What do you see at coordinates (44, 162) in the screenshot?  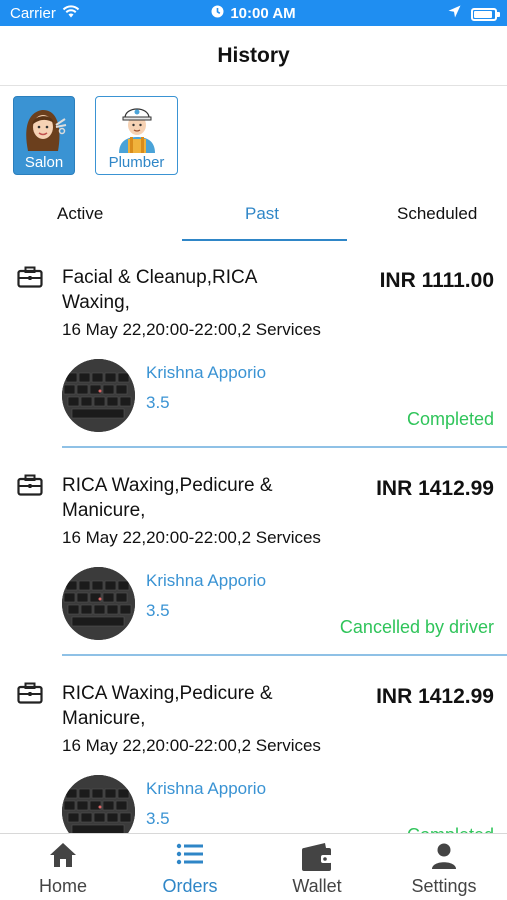 I see `category-salon-label: Salon` at bounding box center [44, 162].